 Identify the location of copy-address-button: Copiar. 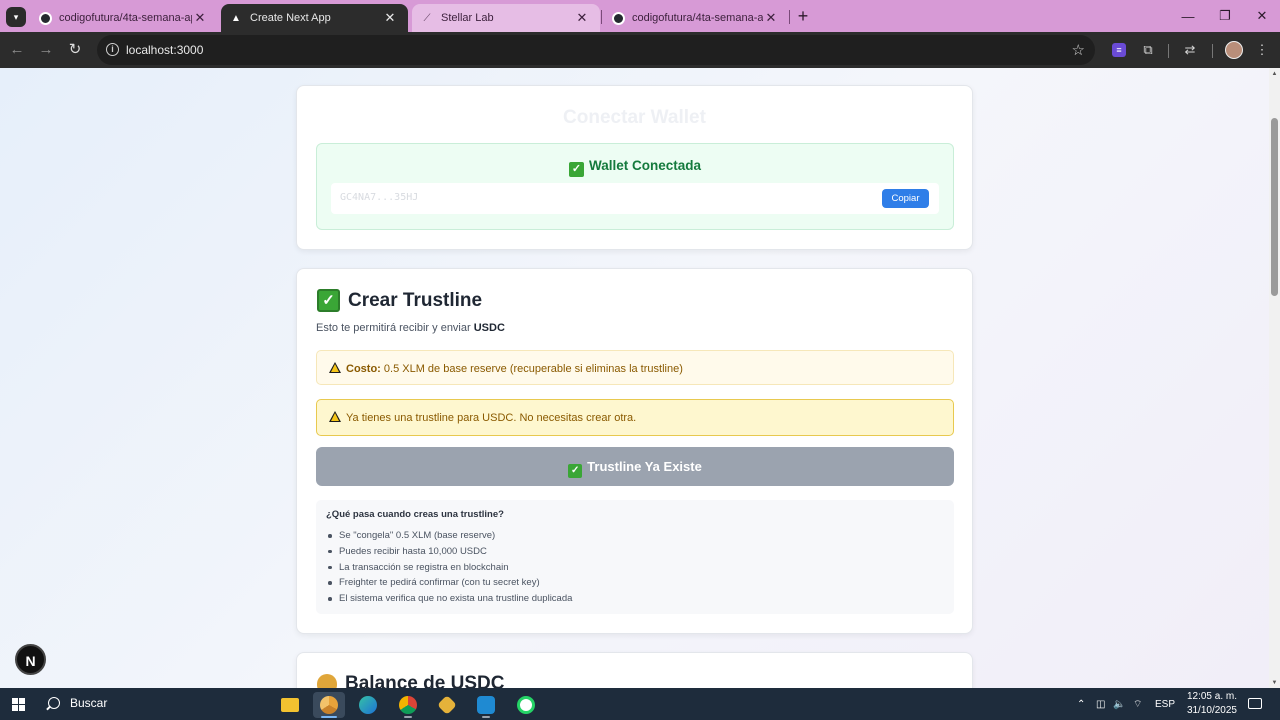
(905, 198).